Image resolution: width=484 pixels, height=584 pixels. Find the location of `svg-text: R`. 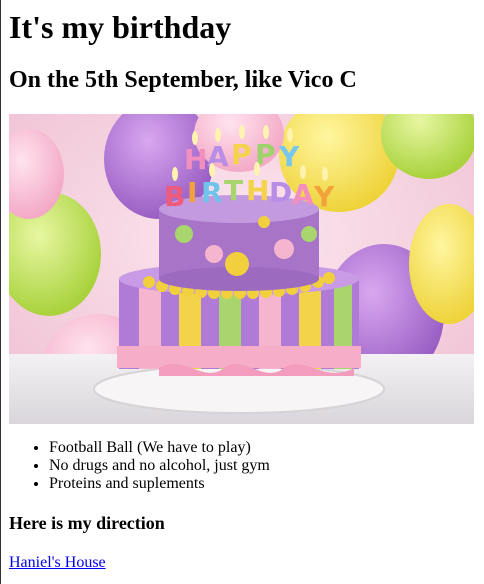

svg-text: R is located at coordinates (212, 192).